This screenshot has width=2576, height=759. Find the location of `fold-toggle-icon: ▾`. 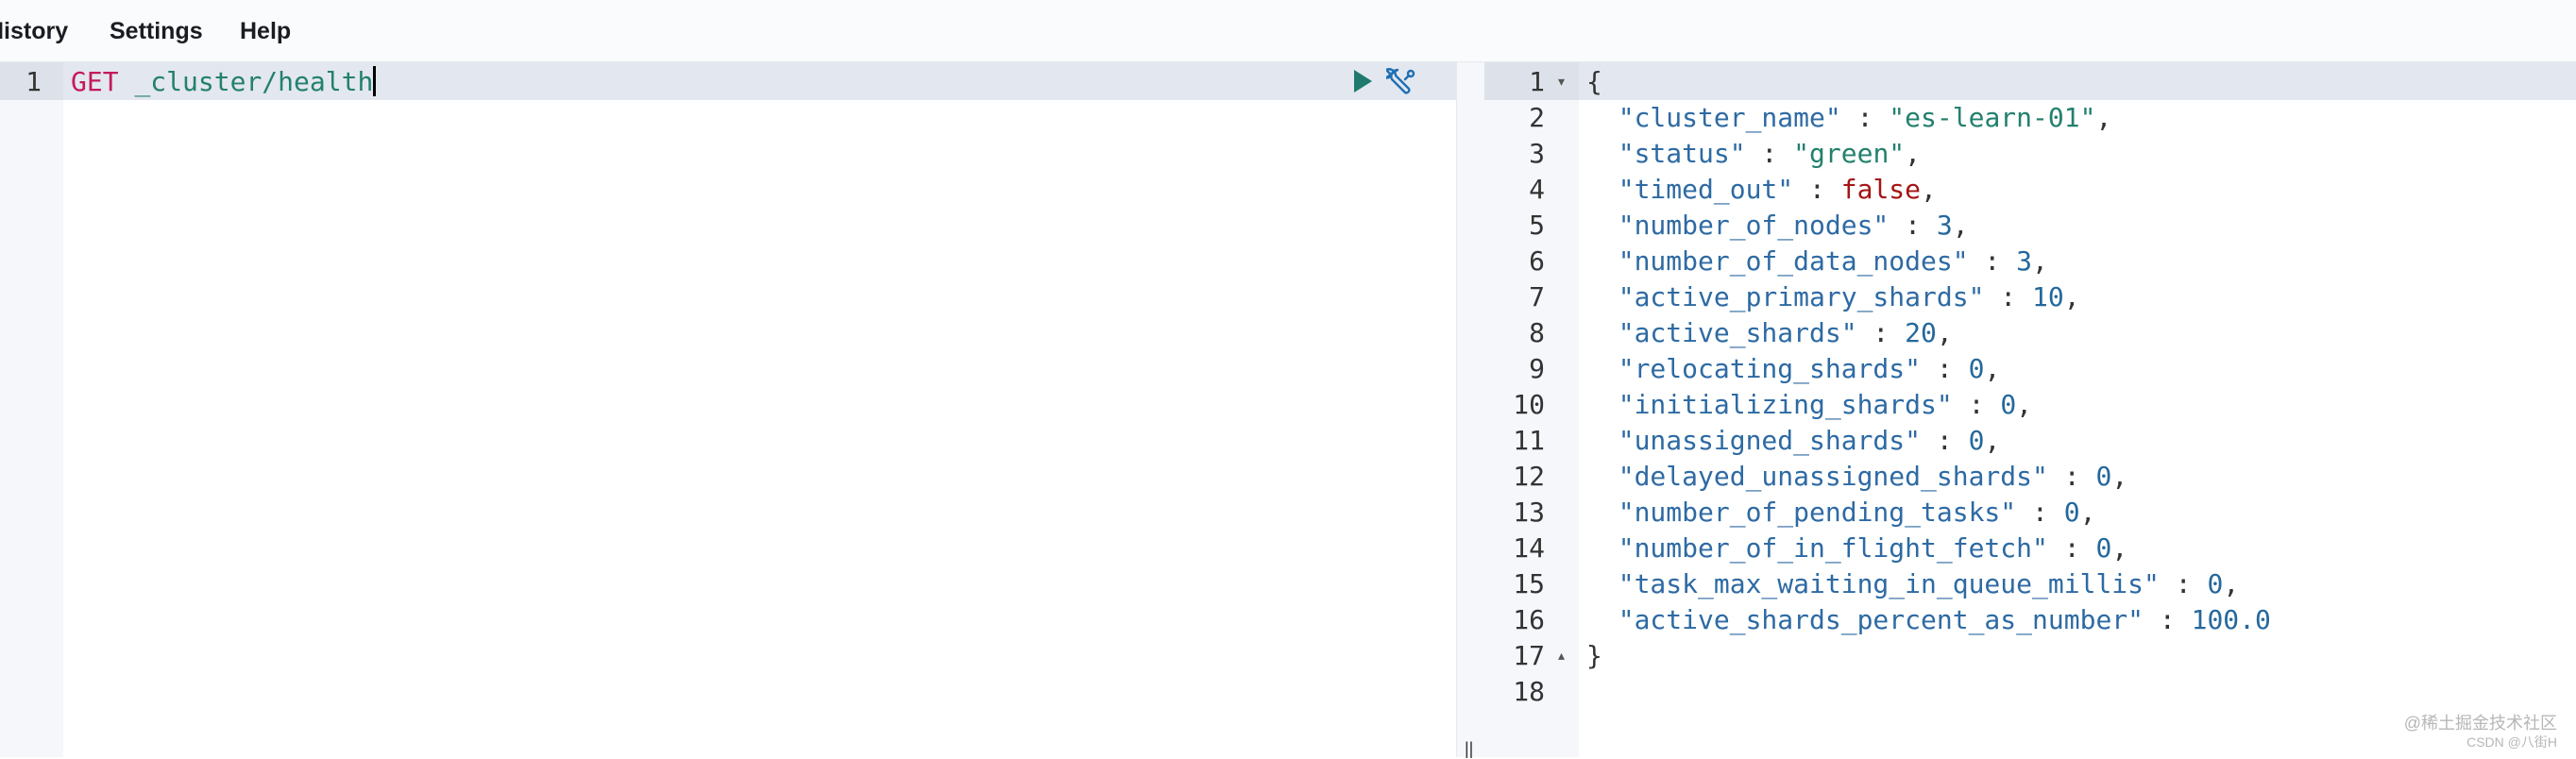

fold-toggle-icon: ▾ is located at coordinates (1561, 82).